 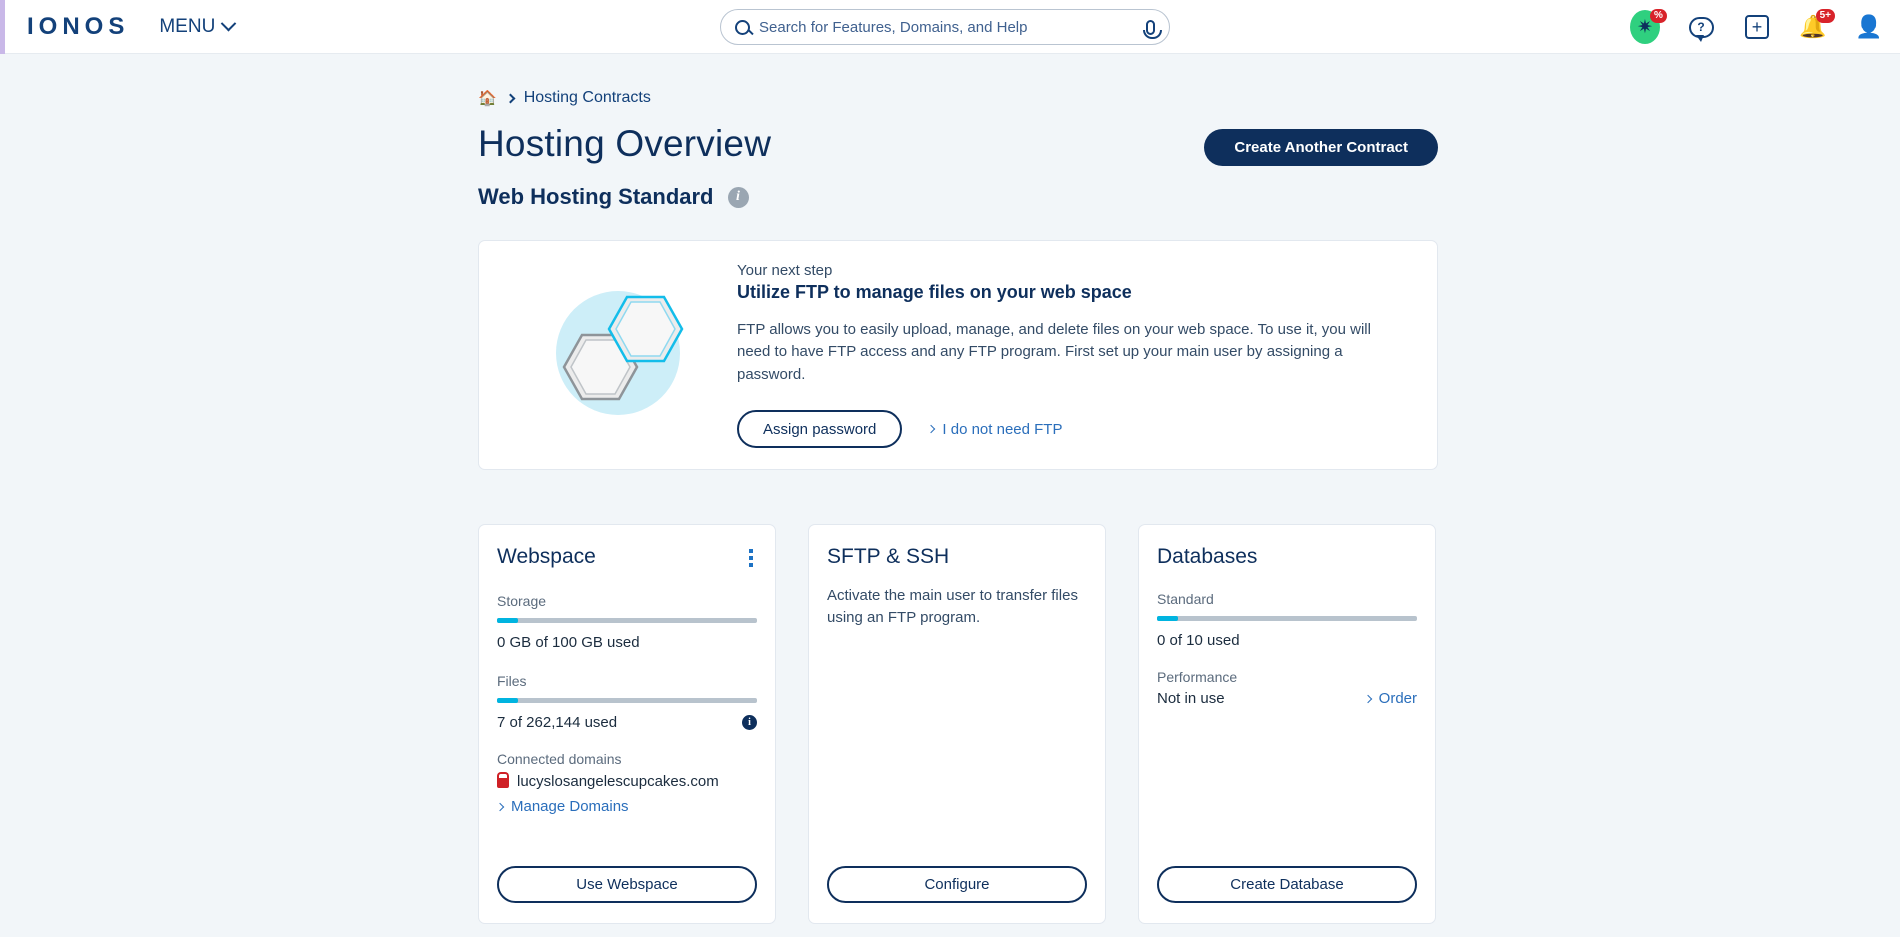 I want to click on contract-subtitle-row: Web Hosting Standard i, so click(x=958, y=197).